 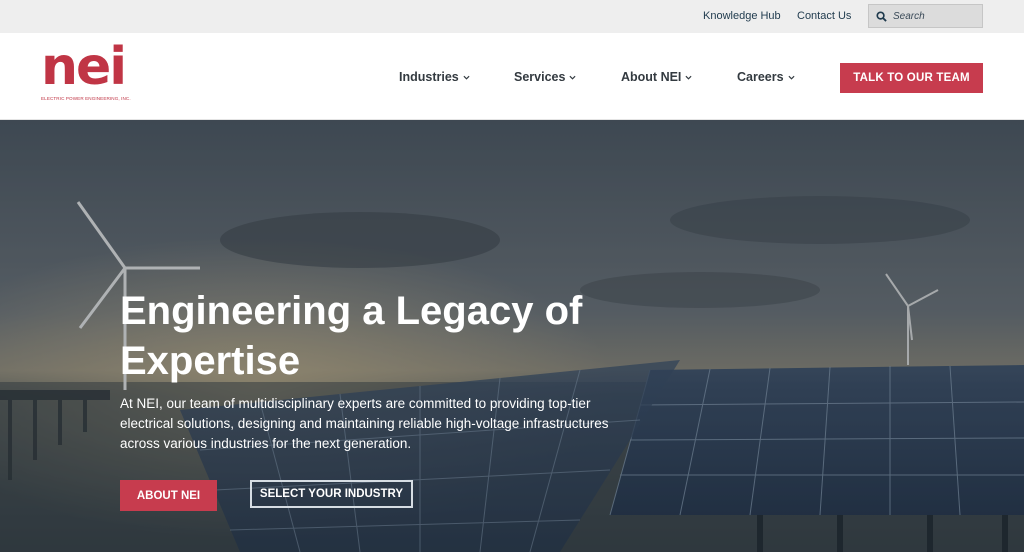 I want to click on logo-wordmark: nei, so click(x=84, y=67).